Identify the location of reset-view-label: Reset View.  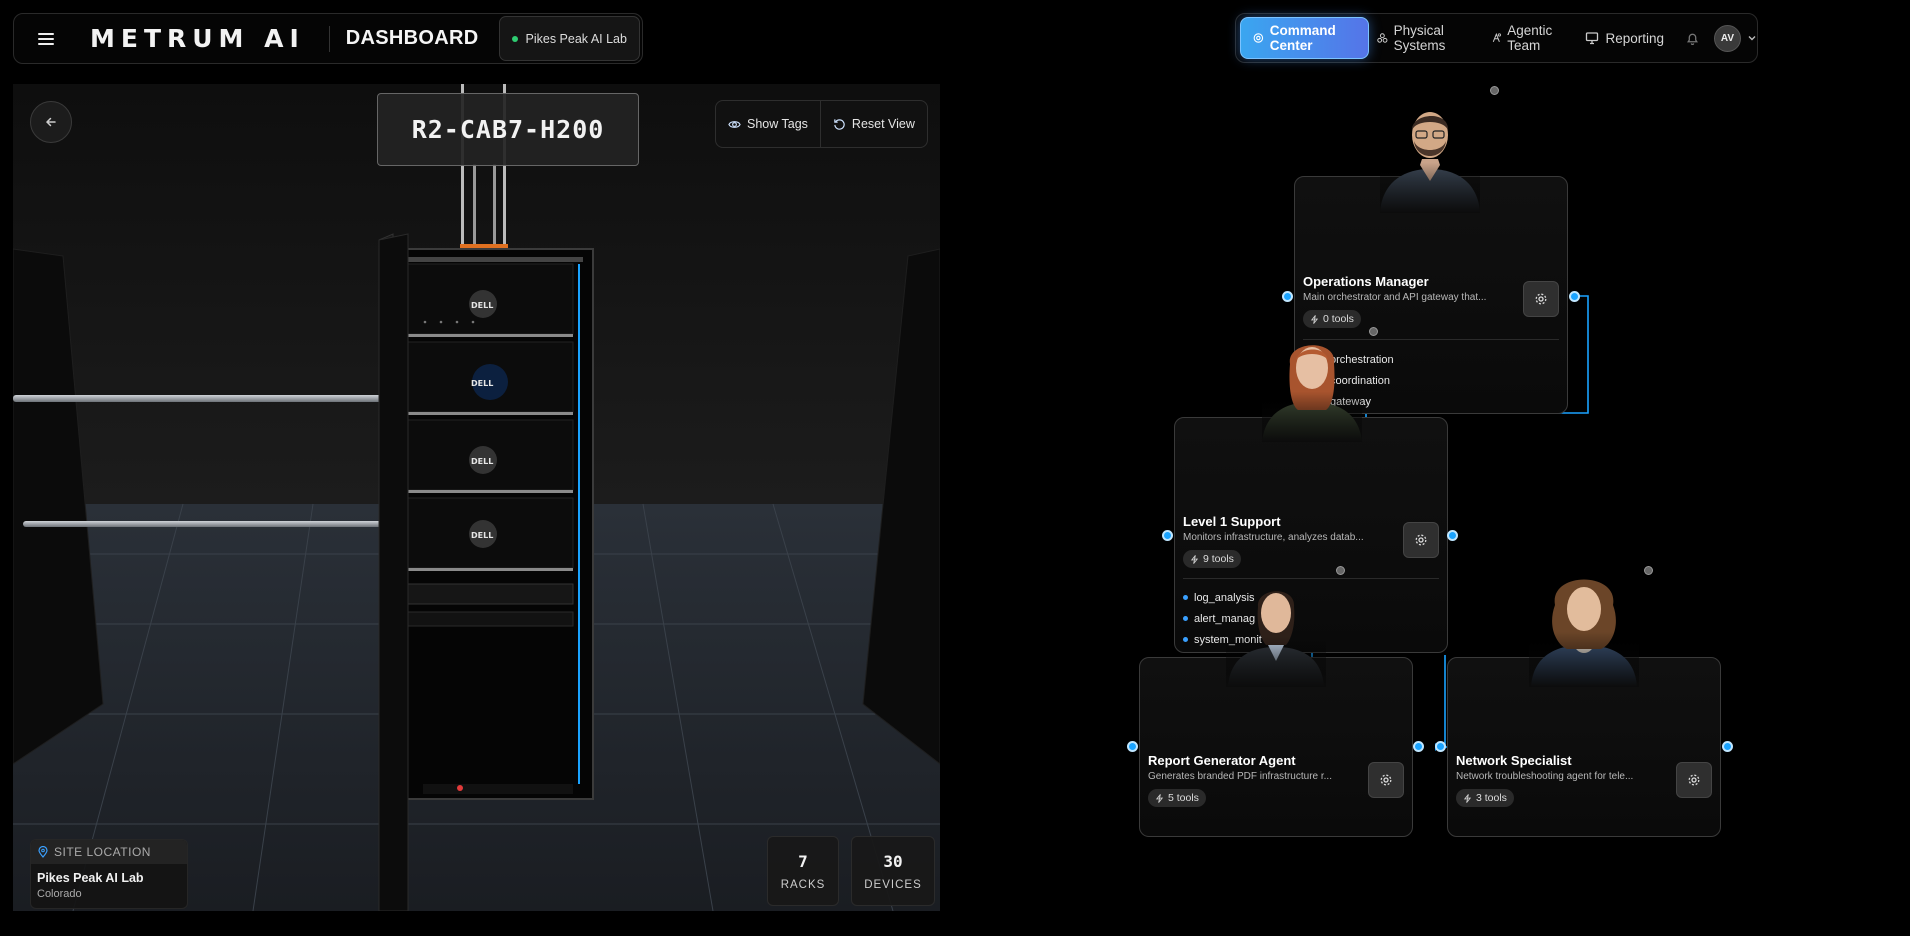
(883, 124).